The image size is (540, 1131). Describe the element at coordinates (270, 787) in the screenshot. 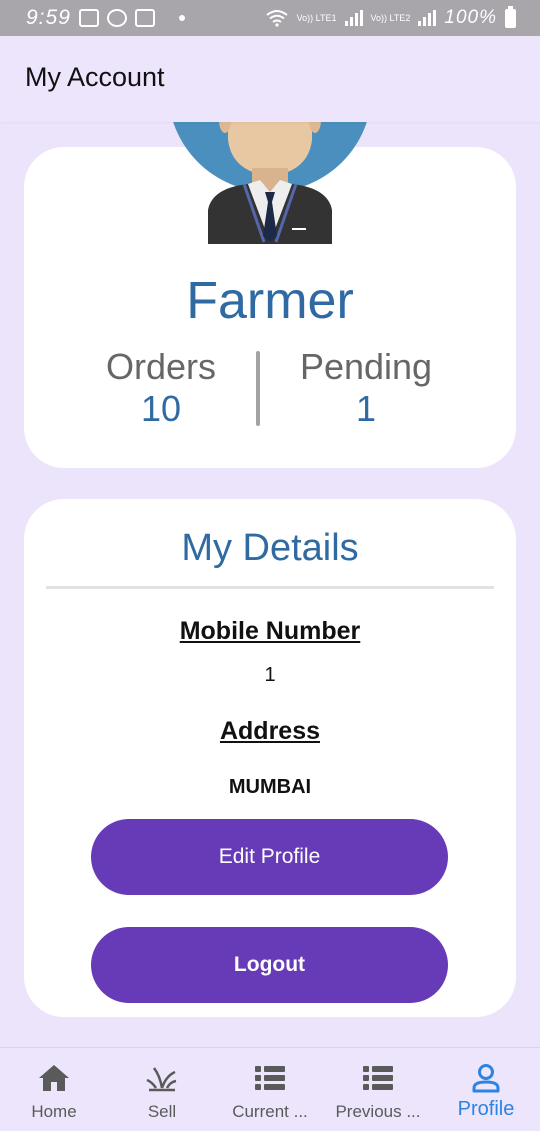

I see `address-value: MUMBAI` at that location.